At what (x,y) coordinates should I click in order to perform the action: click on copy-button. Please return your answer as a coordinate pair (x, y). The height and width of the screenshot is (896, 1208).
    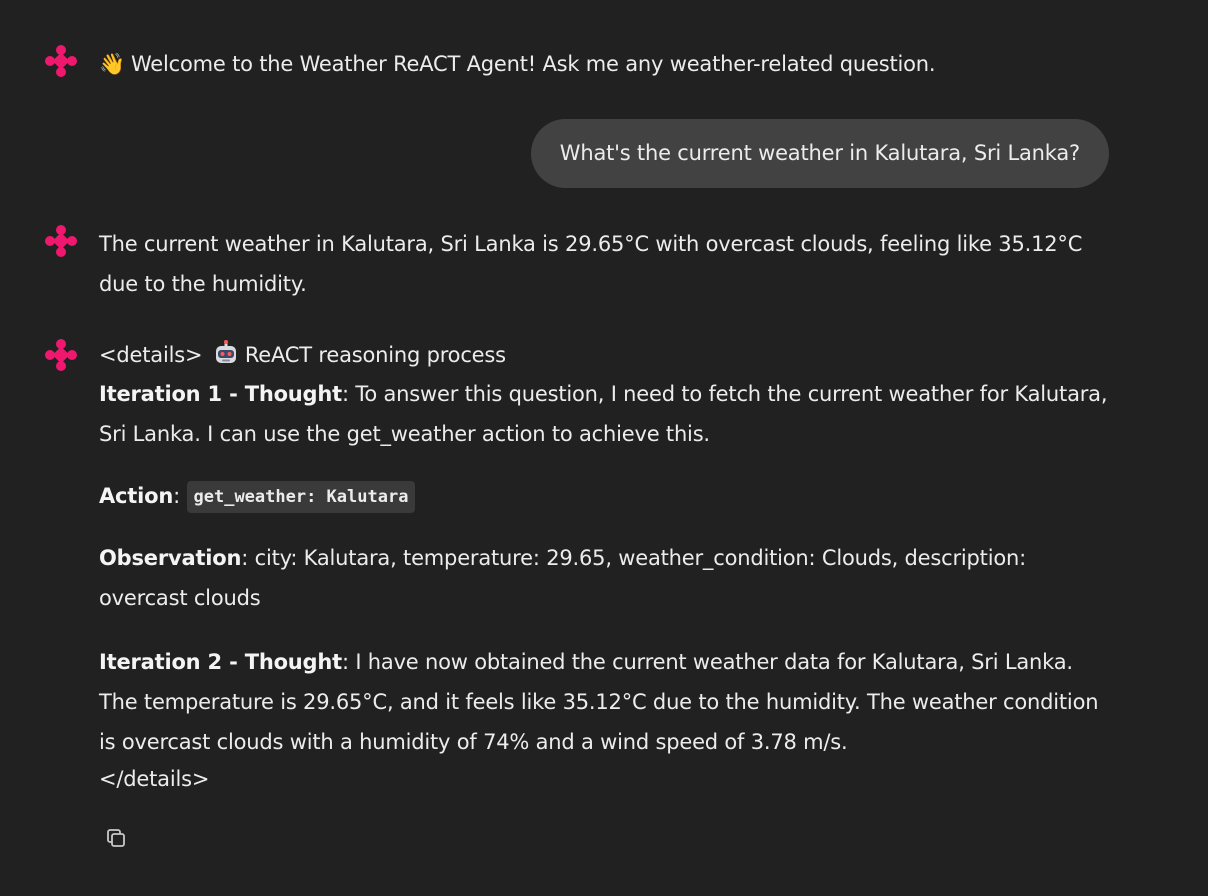
    Looking at the image, I should click on (116, 838).